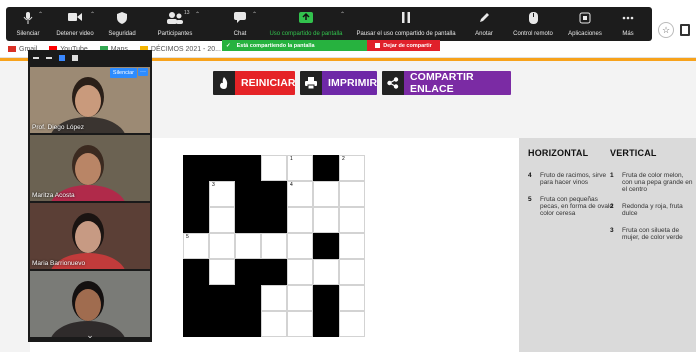 Image resolution: width=696 pixels, height=352 pixels. Describe the element at coordinates (633, 153) in the screenshot. I see `vertical-heading: VERTICAL` at that location.